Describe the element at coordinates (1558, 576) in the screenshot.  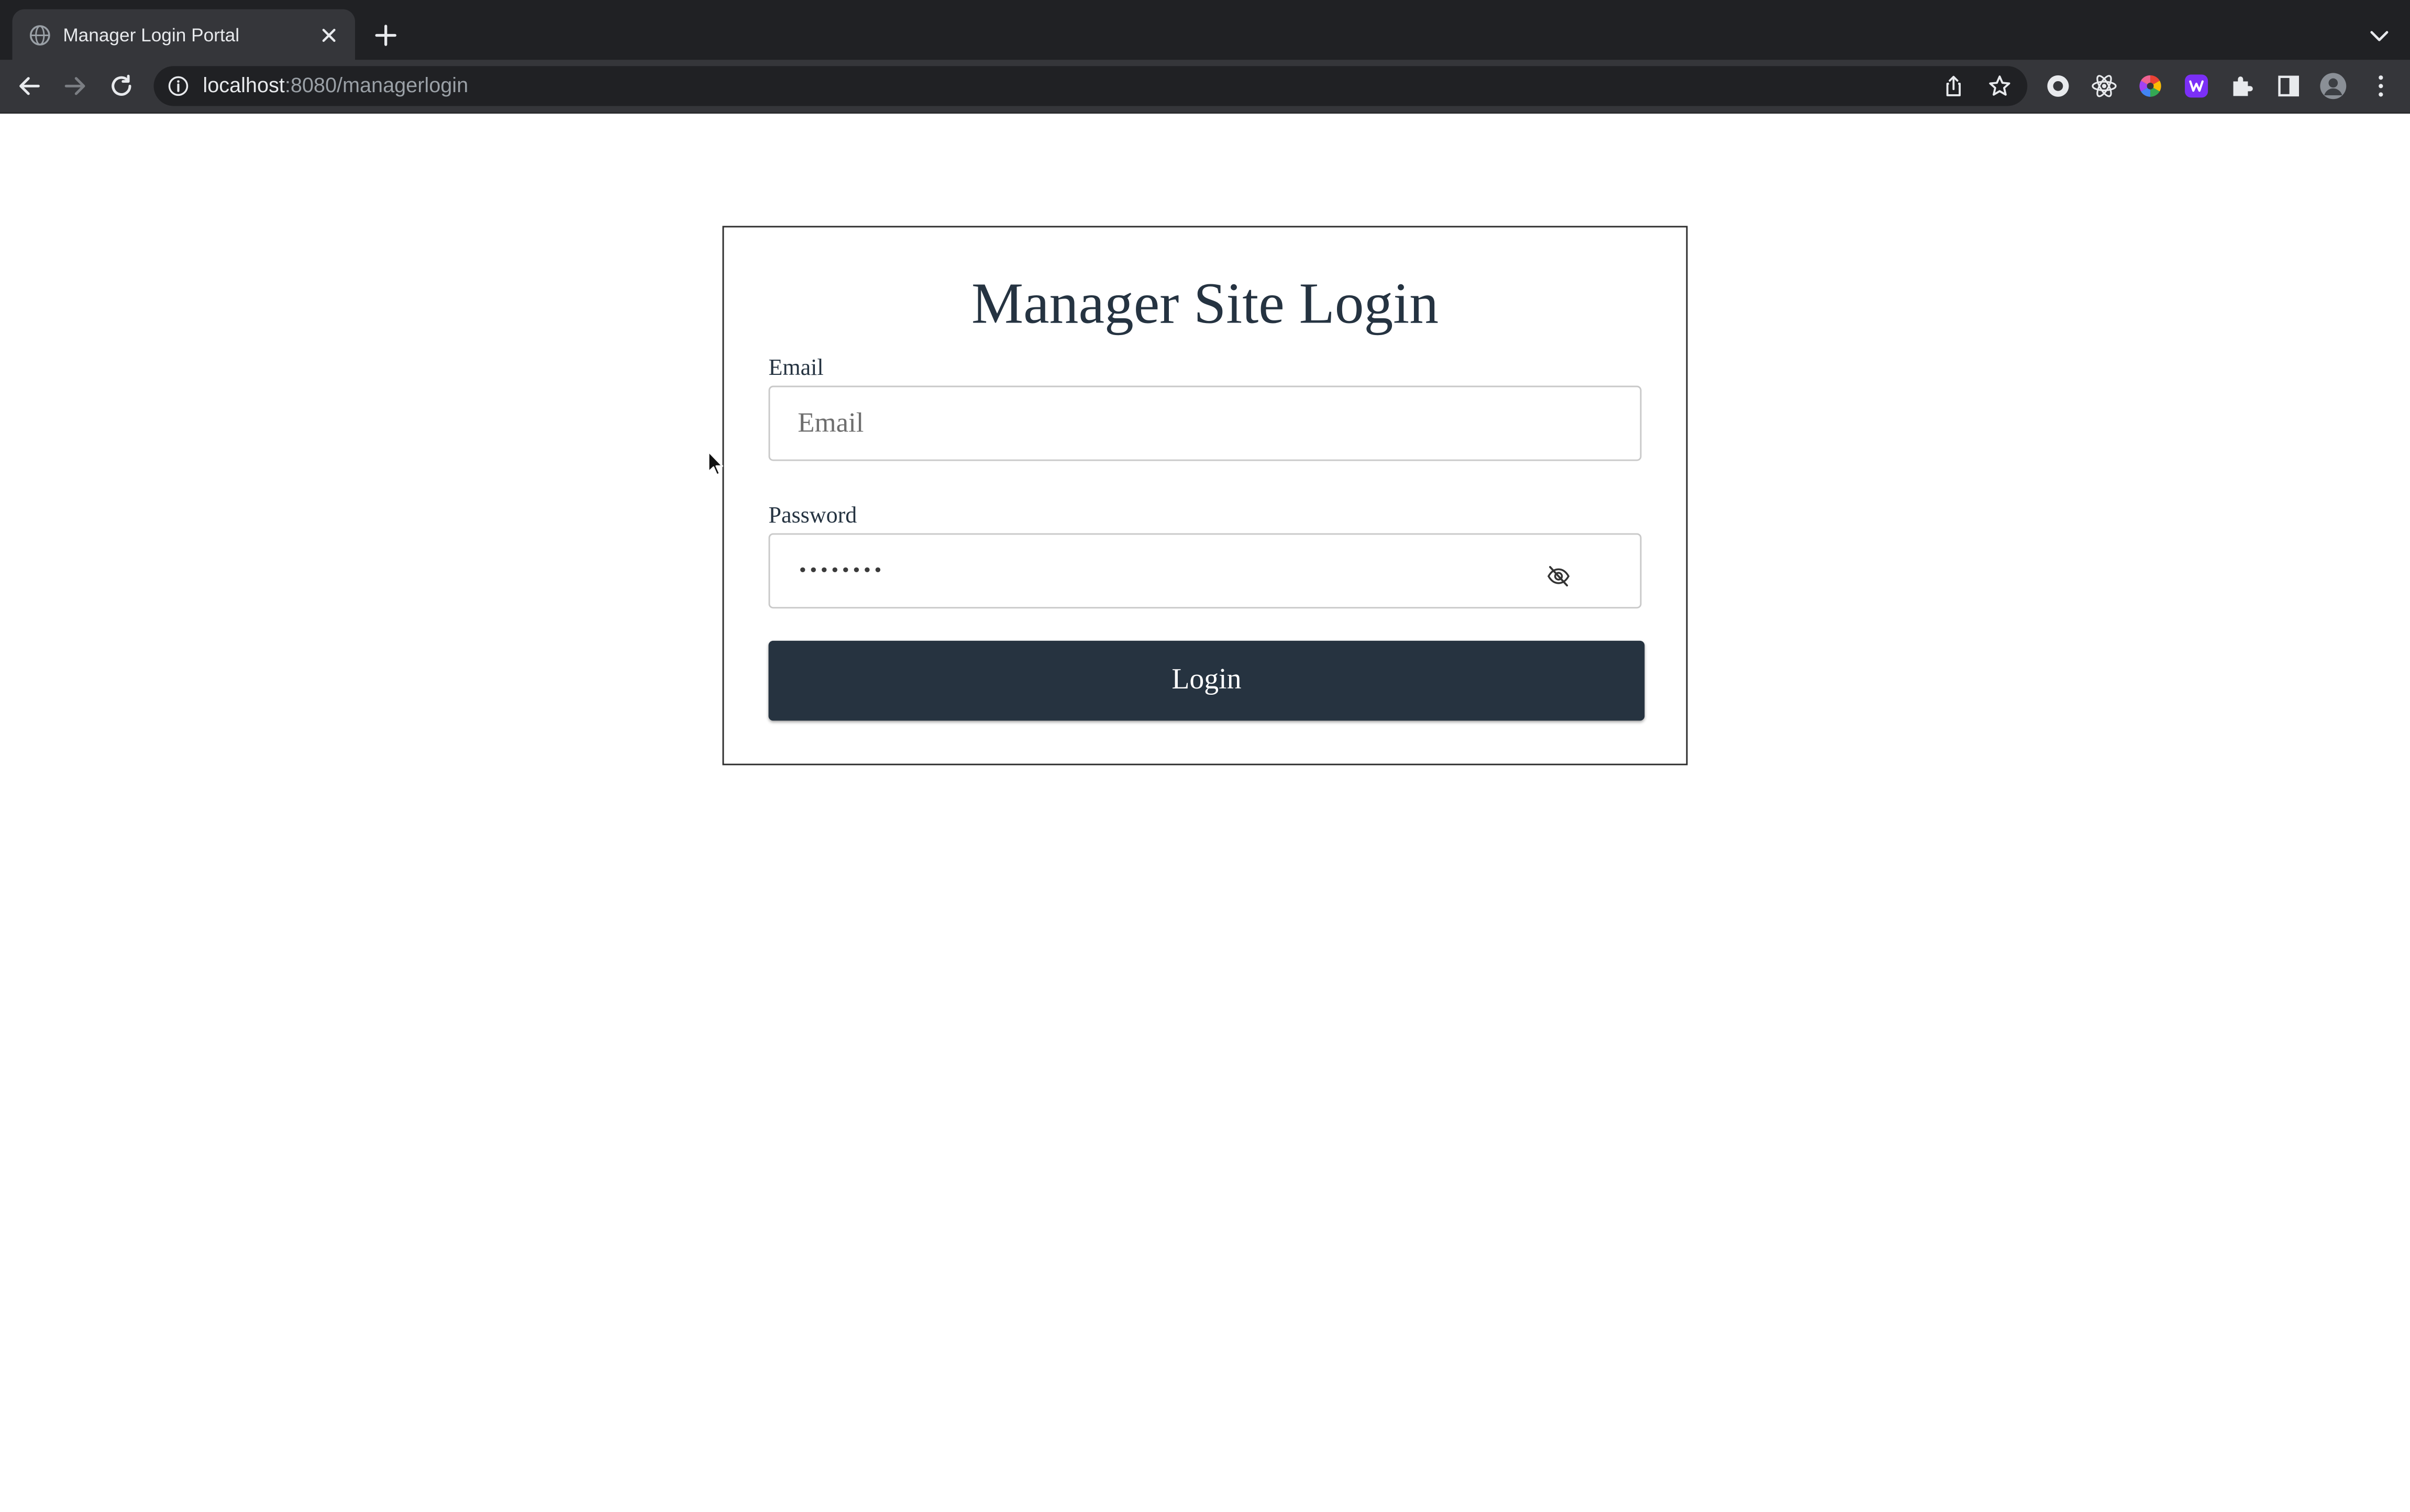
I see `eye-slash-icon` at that location.